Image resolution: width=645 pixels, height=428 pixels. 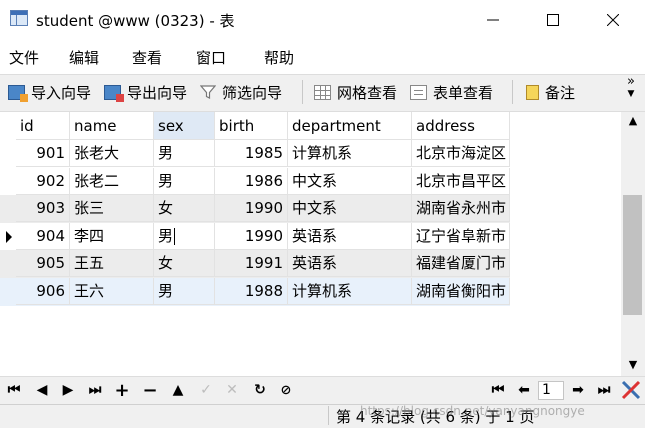 I want to click on first-page-icon: ⏮, so click(x=498, y=390).